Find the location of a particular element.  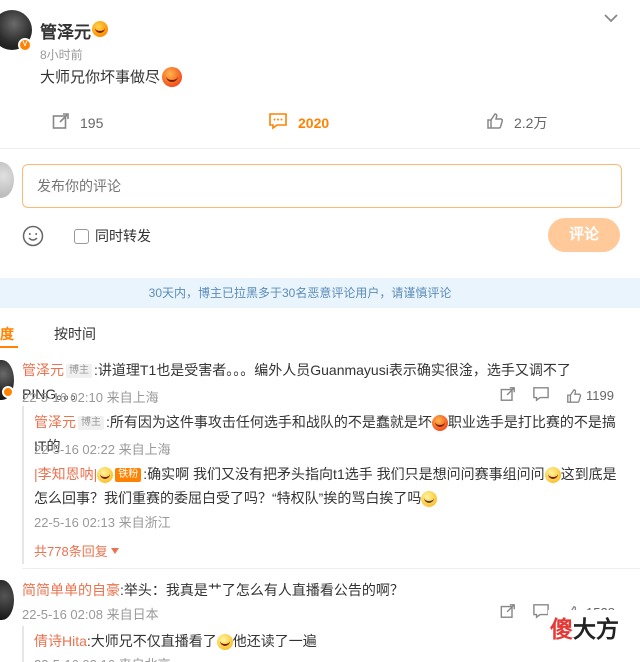

notice-text: 30天内，博主已拉黑多于30名恶意评论用户，请谨慎评论 is located at coordinates (300, 293).